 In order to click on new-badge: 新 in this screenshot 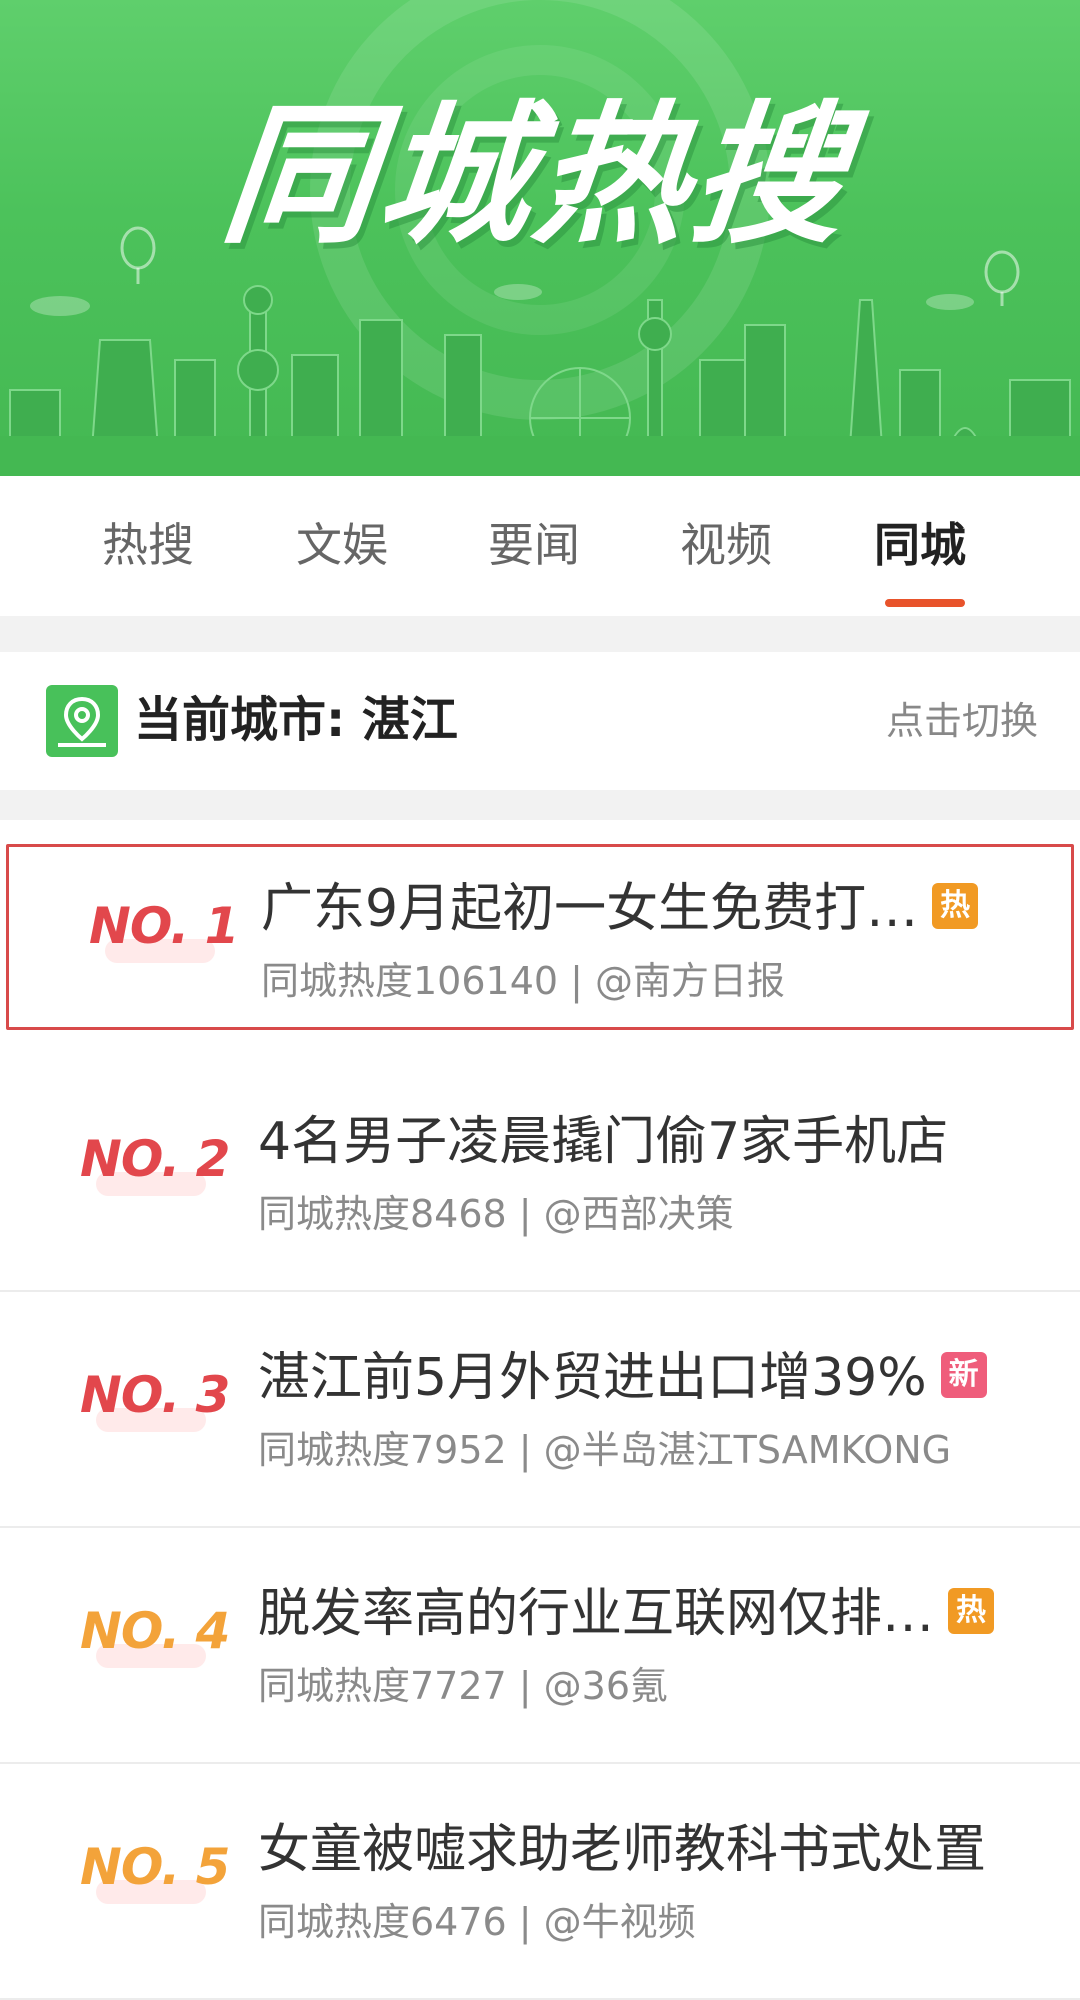, I will do `click(963, 1375)`.